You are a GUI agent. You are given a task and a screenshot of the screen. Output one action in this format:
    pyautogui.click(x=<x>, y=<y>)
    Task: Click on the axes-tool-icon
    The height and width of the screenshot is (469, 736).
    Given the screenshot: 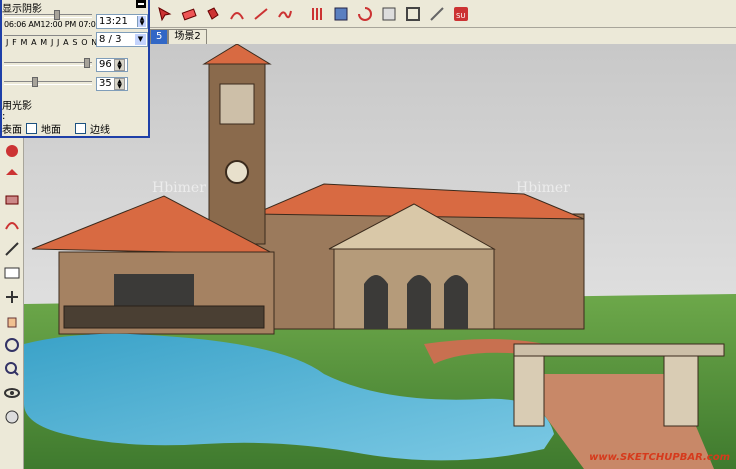 What is the action you would take?
    pyautogui.click(x=12, y=297)
    